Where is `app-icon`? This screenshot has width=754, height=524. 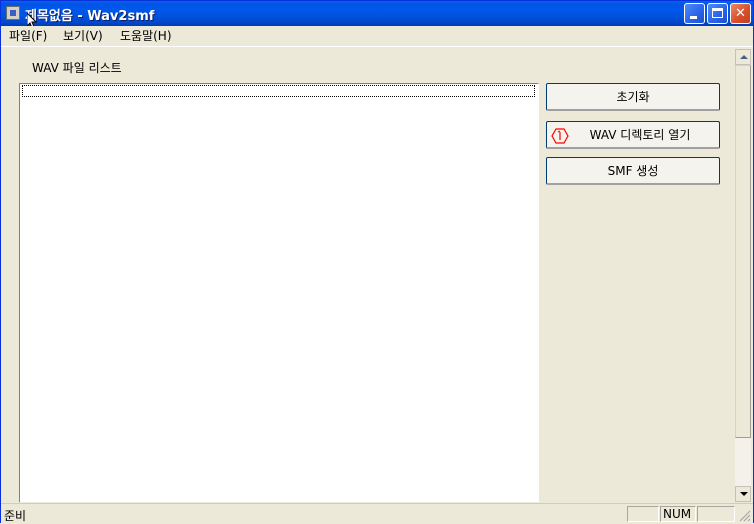
app-icon is located at coordinates (13, 13).